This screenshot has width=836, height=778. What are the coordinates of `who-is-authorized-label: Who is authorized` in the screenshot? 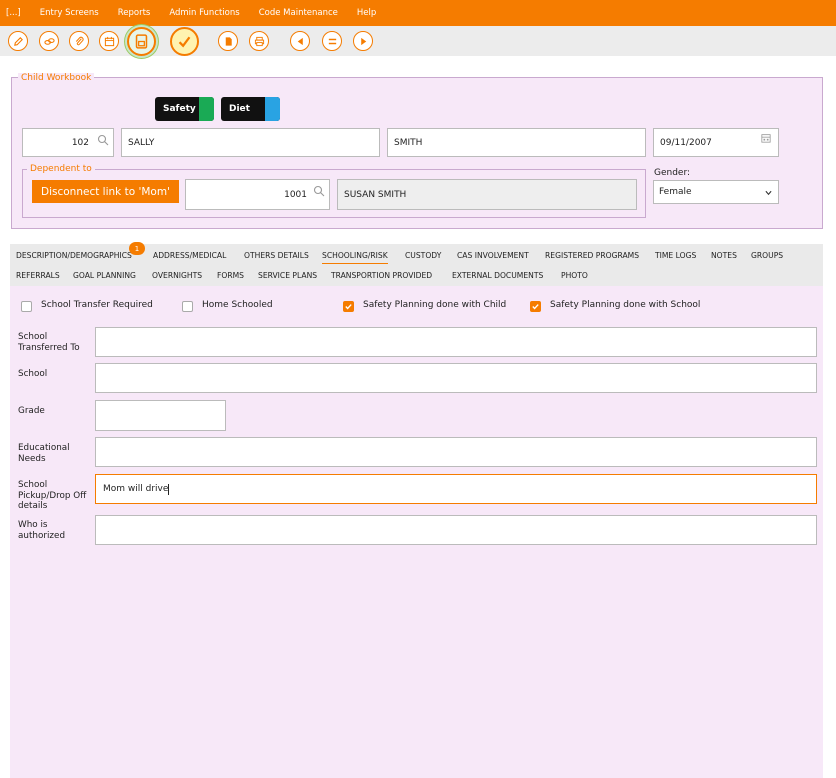 It's located at (42, 530).